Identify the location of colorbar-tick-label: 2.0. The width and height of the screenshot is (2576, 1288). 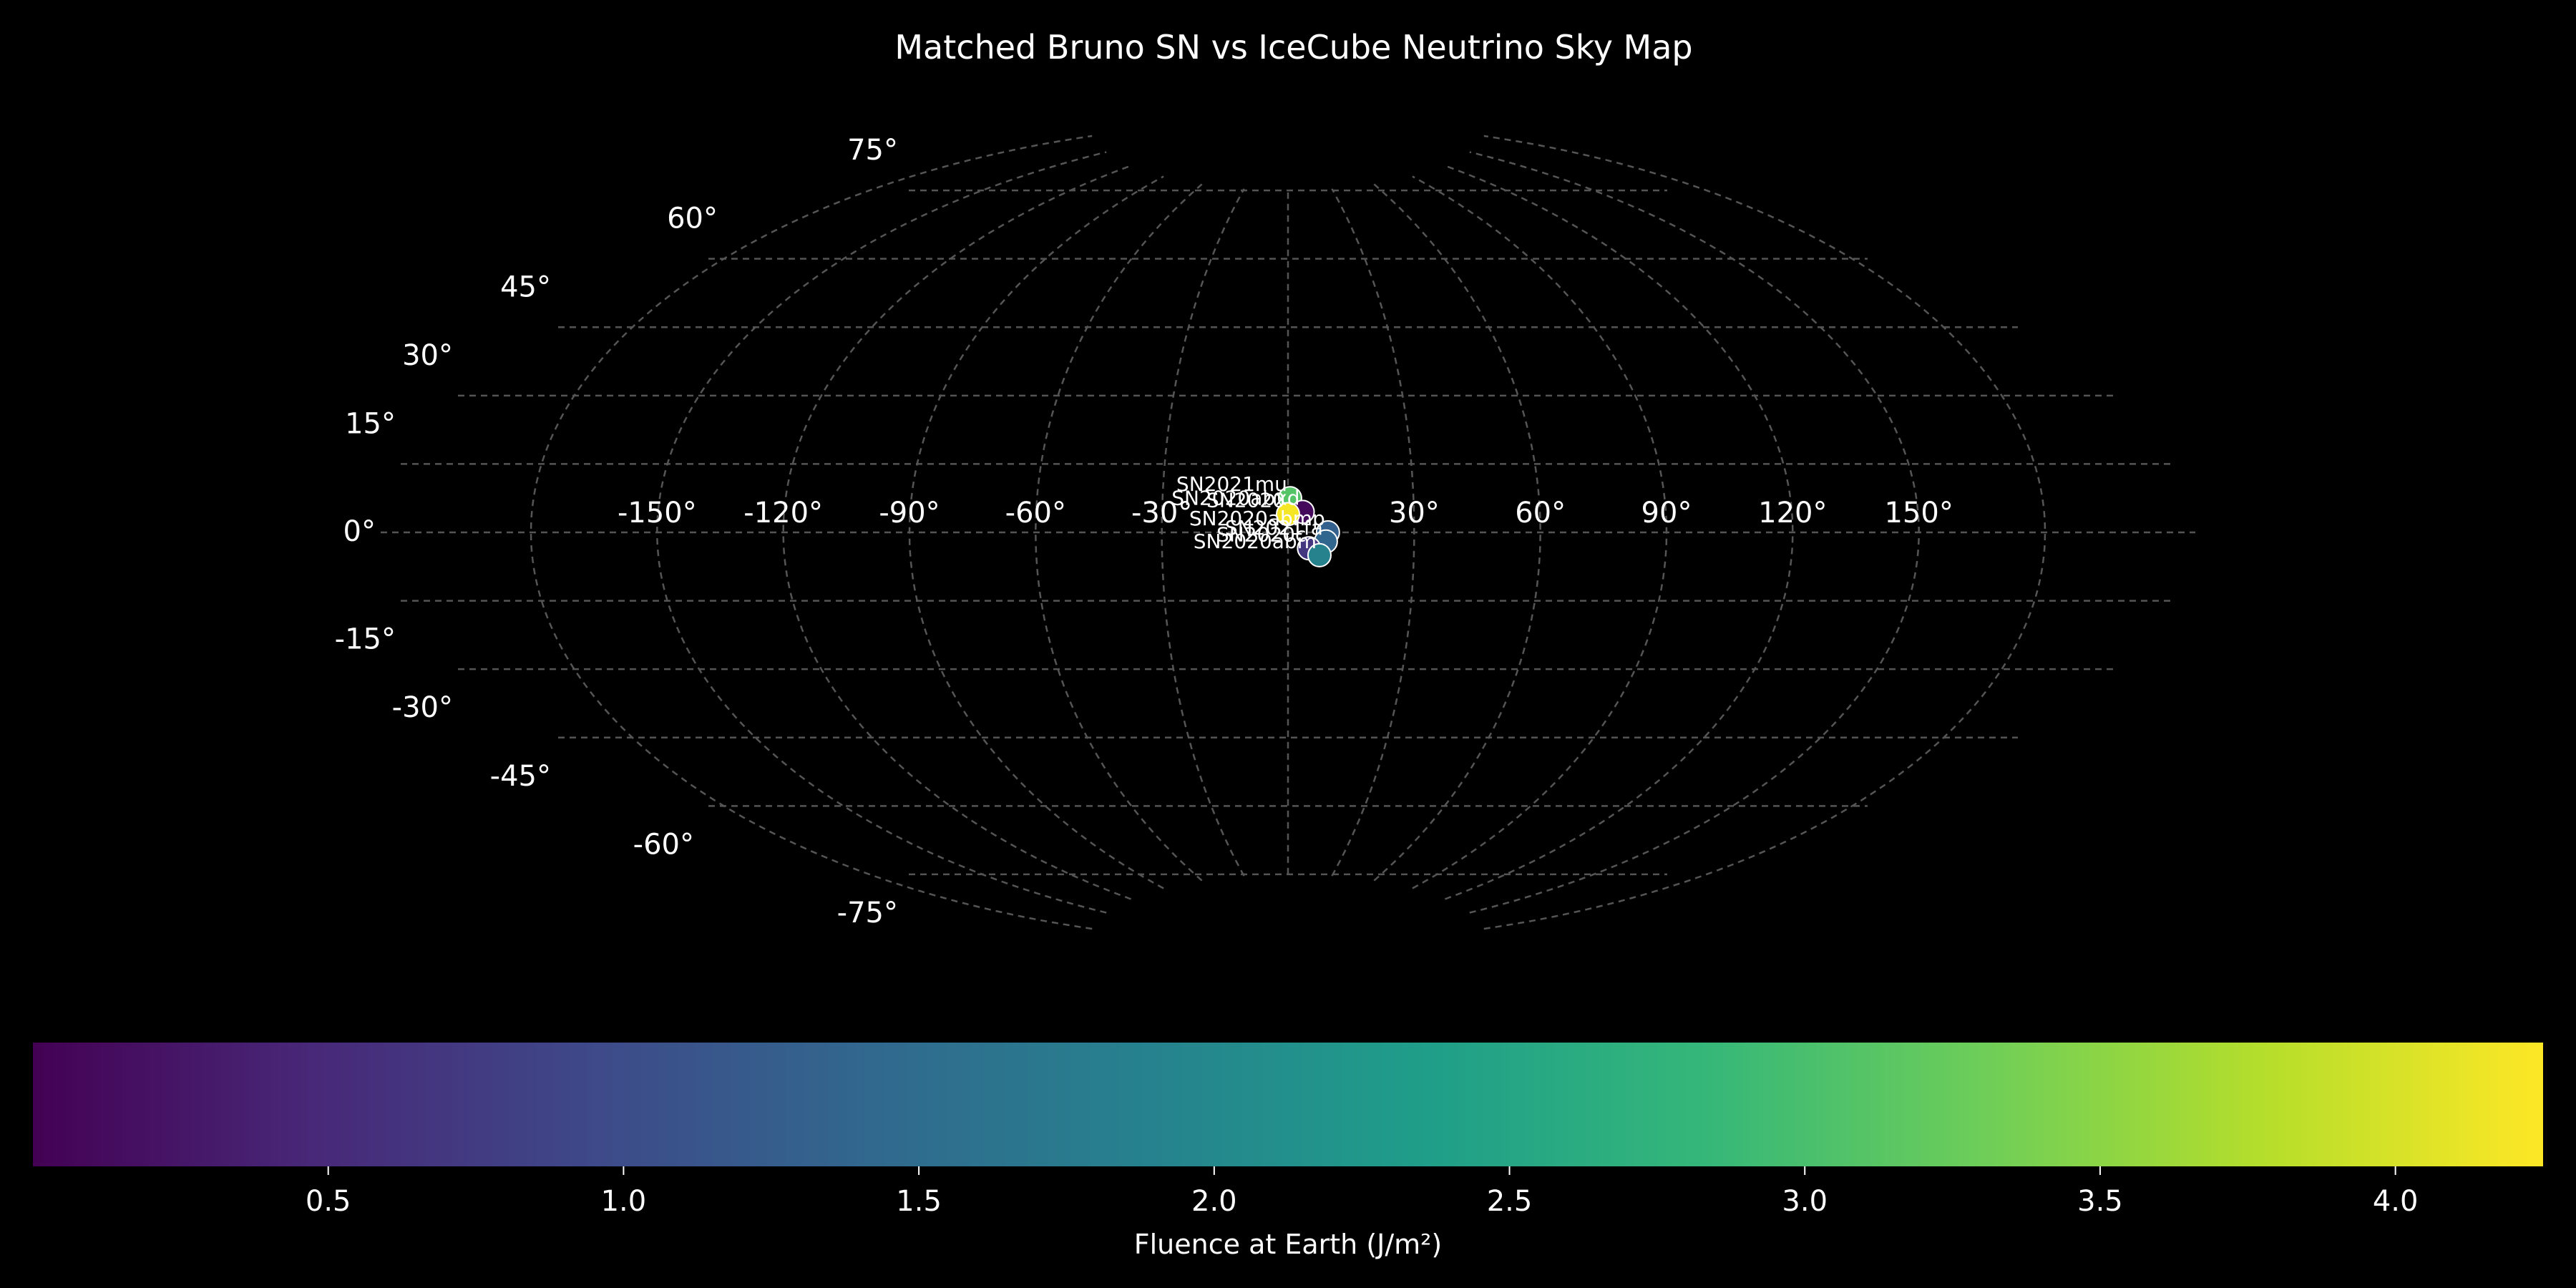
(1214, 1201).